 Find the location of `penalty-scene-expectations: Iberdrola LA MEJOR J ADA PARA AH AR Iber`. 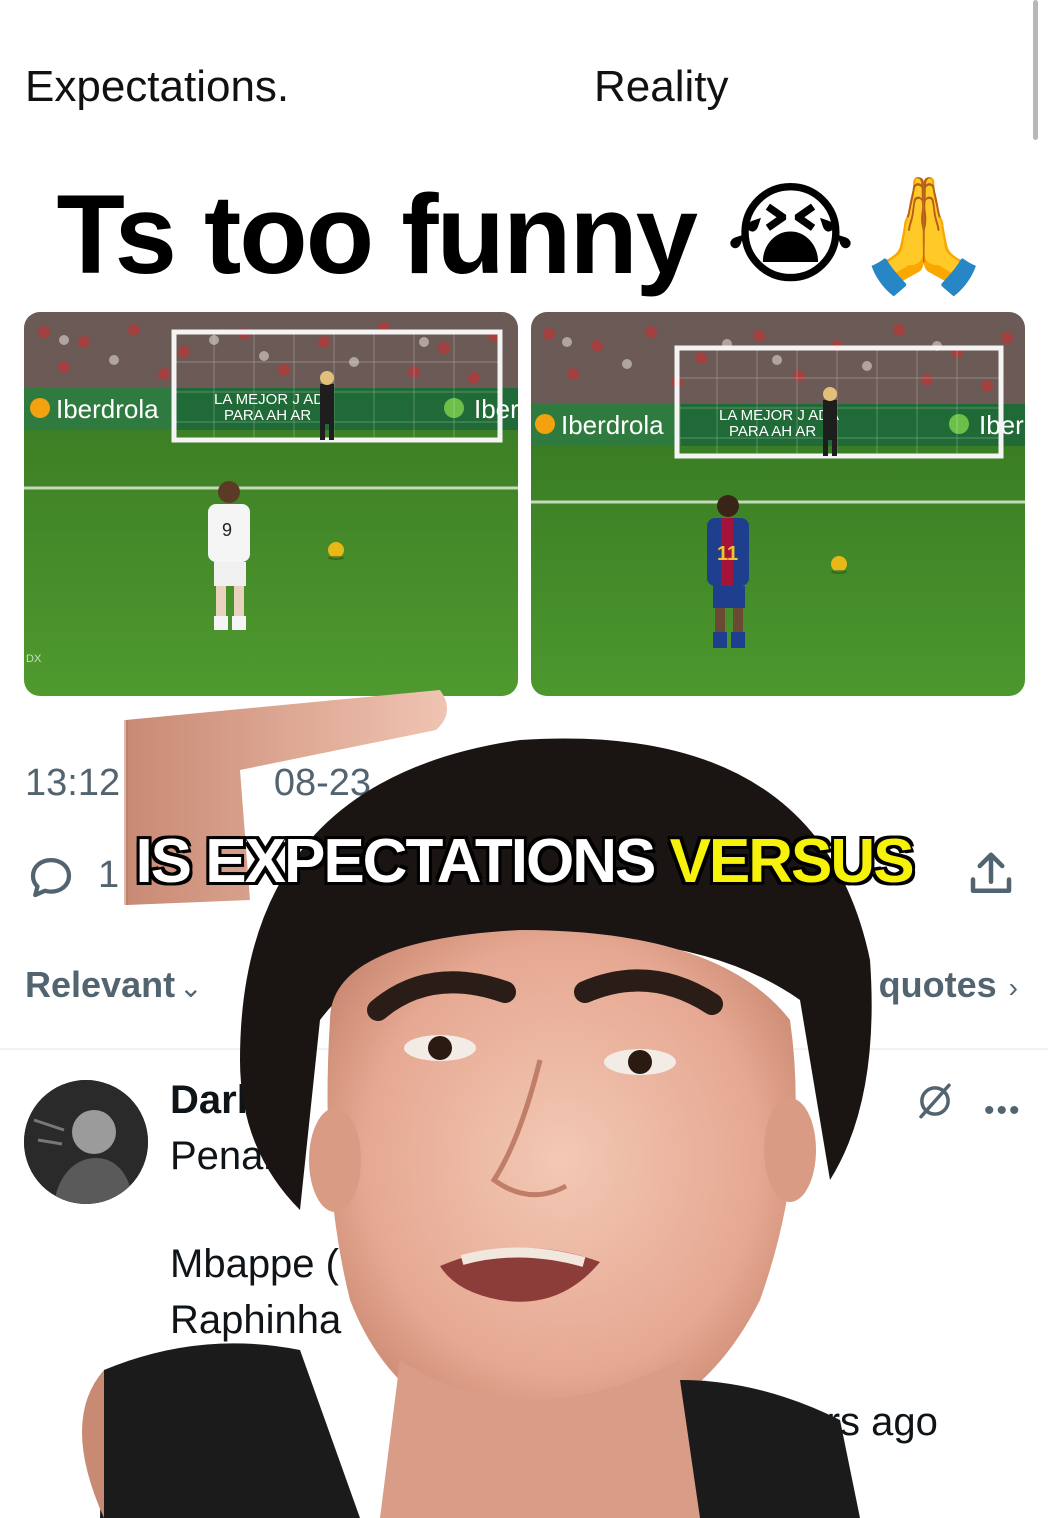

penalty-scene-expectations: Iberdrola LA MEJOR J ADA PARA AH AR Iber is located at coordinates (271, 504).